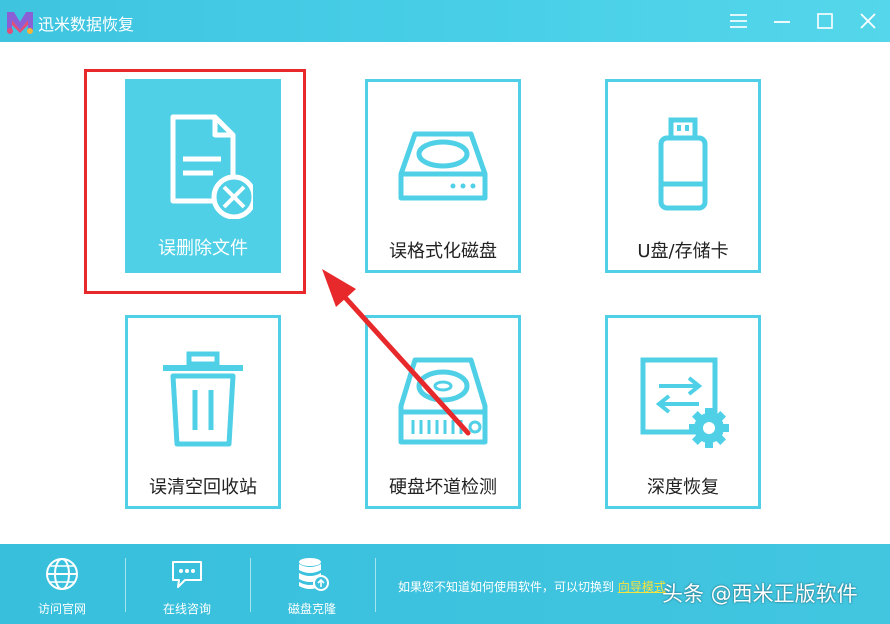  Describe the element at coordinates (445, 21) in the screenshot. I see `title-bar: 迅米数据恢复` at that location.